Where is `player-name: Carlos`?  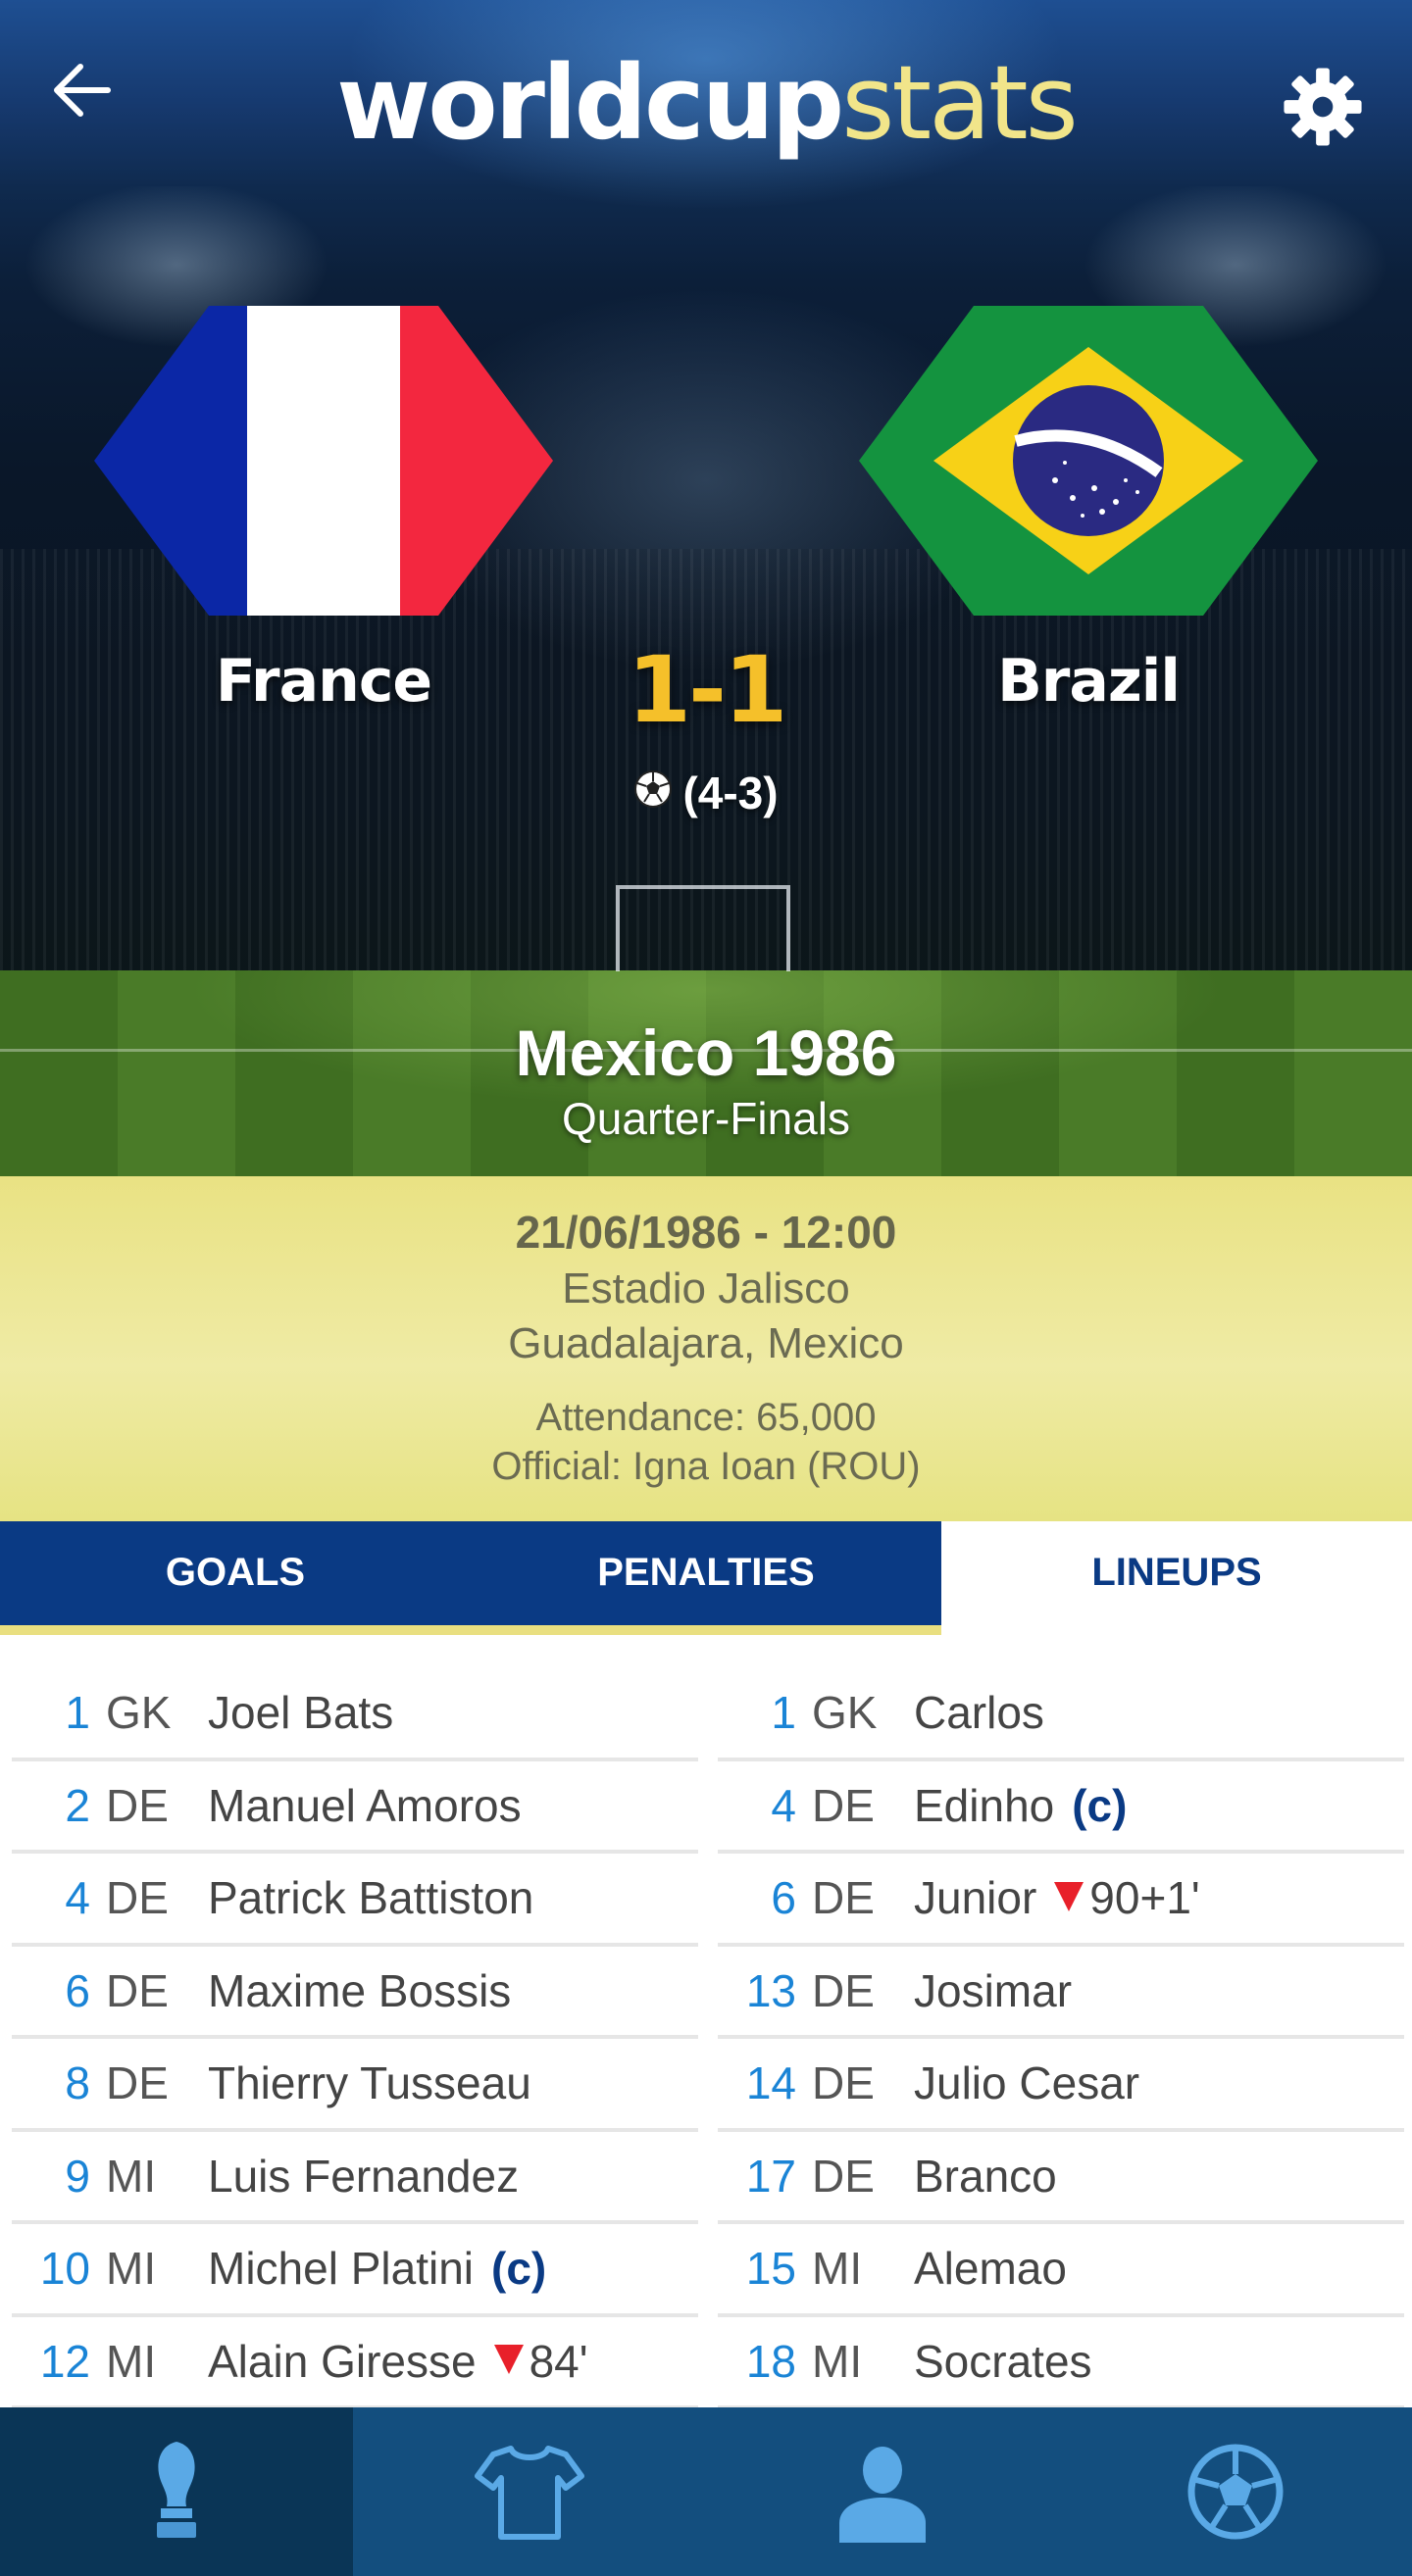
player-name: Carlos is located at coordinates (979, 1712).